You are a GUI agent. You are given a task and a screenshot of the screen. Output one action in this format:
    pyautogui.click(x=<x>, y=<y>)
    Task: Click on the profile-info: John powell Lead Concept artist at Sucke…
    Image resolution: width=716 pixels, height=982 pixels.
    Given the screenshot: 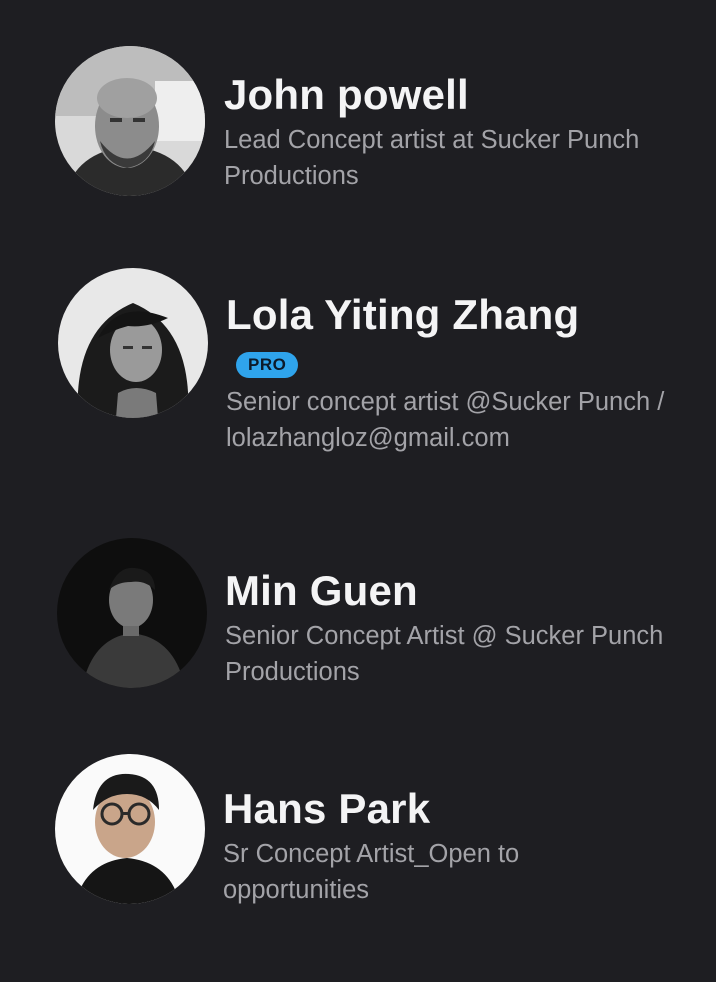 What is the action you would take?
    pyautogui.click(x=450, y=132)
    